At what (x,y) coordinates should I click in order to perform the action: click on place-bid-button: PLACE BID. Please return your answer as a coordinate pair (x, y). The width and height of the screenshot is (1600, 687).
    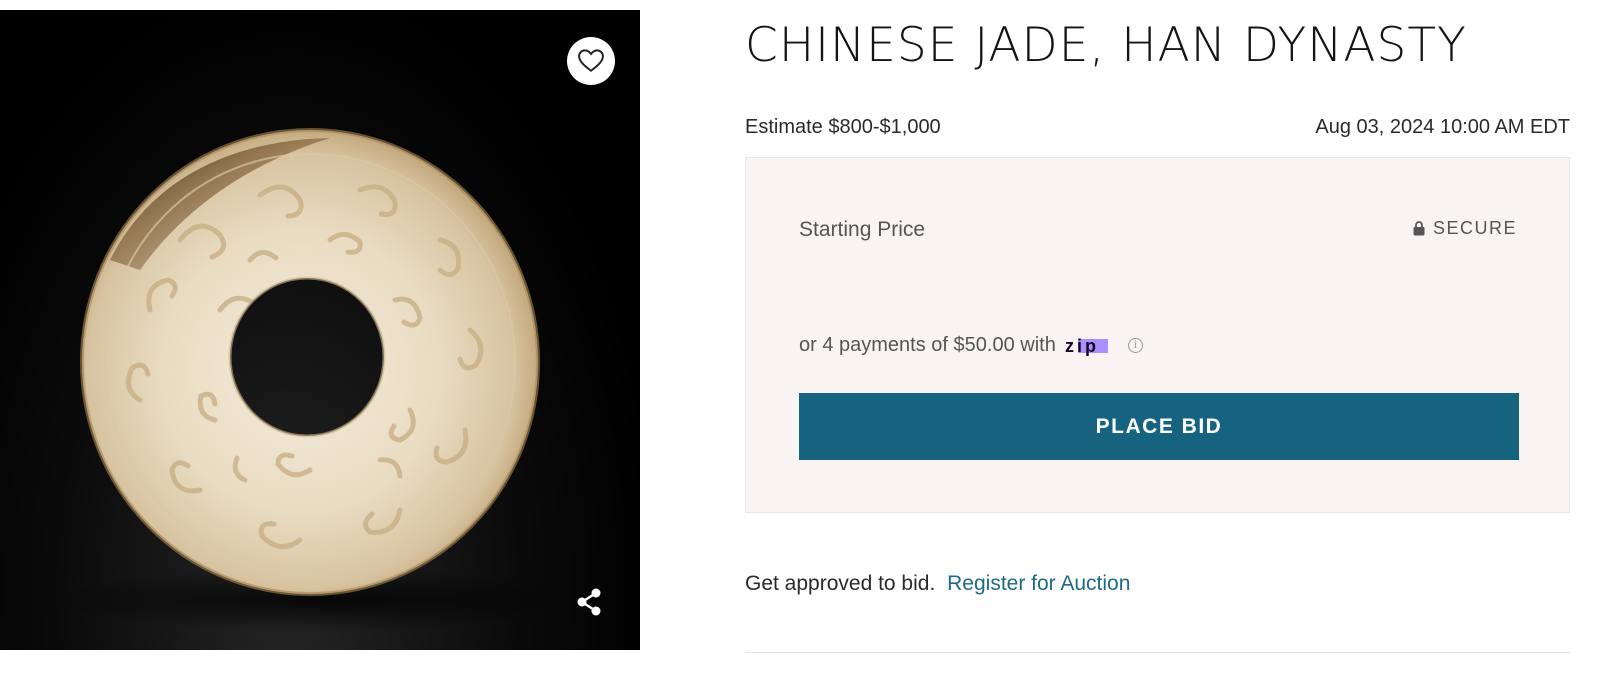
    Looking at the image, I should click on (1159, 426).